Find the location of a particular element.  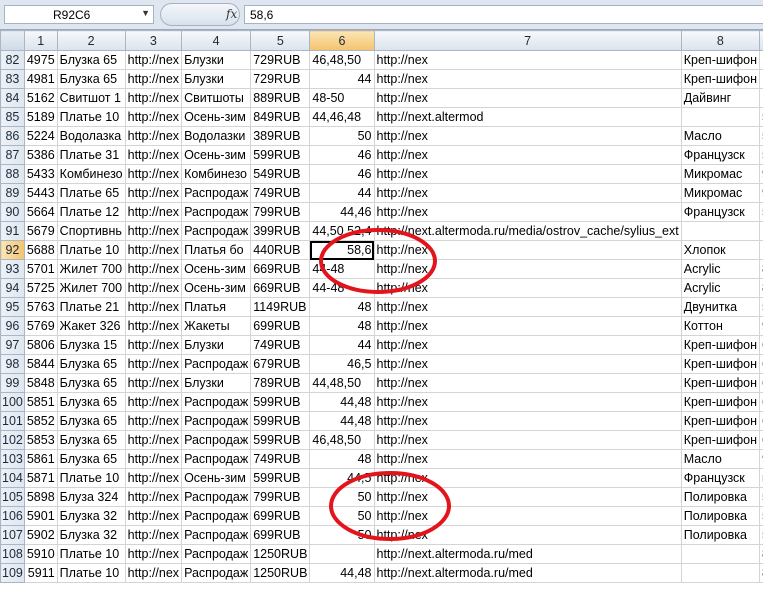

cell: Двунитка is located at coordinates (720, 307).